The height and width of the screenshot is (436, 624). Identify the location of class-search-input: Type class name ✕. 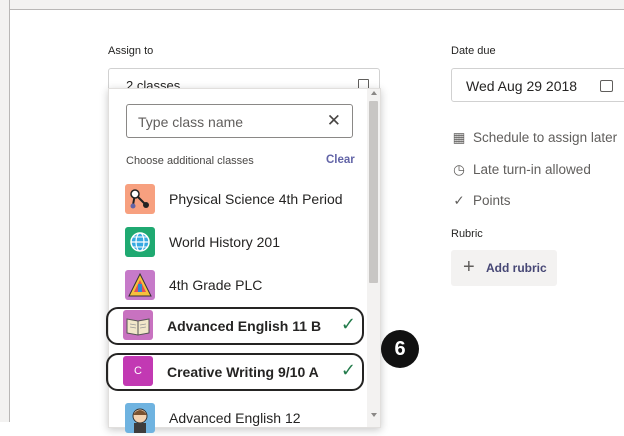
(239, 121).